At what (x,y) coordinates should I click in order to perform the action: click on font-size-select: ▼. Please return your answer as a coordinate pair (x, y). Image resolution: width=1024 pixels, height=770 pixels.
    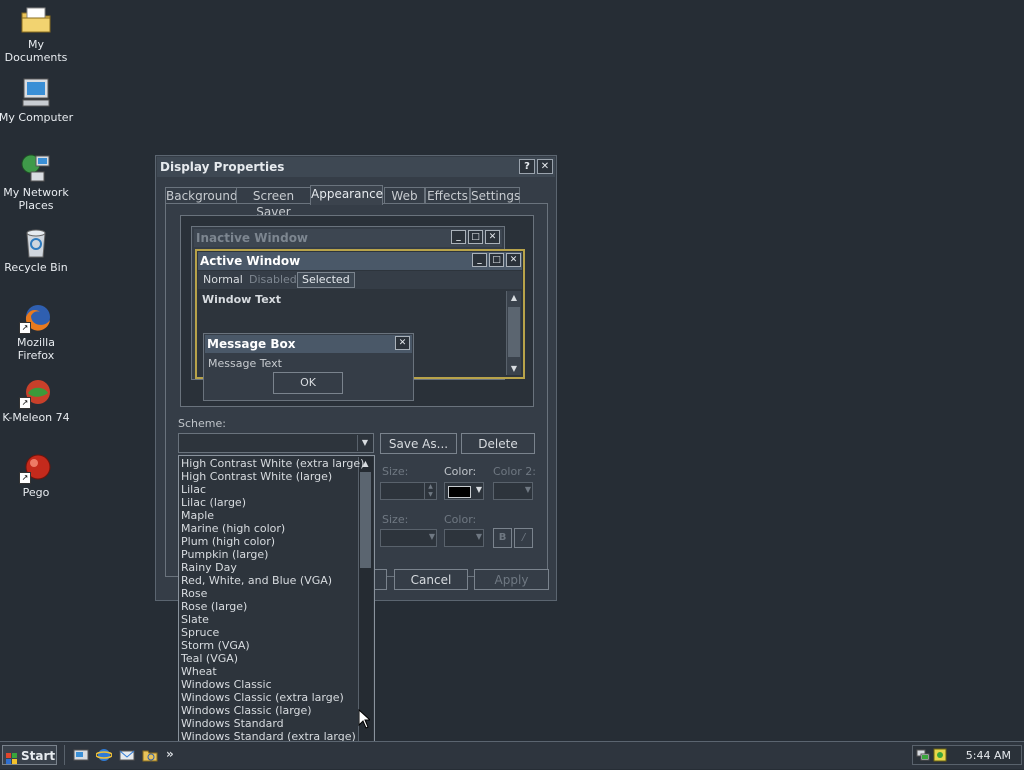
    Looking at the image, I should click on (408, 538).